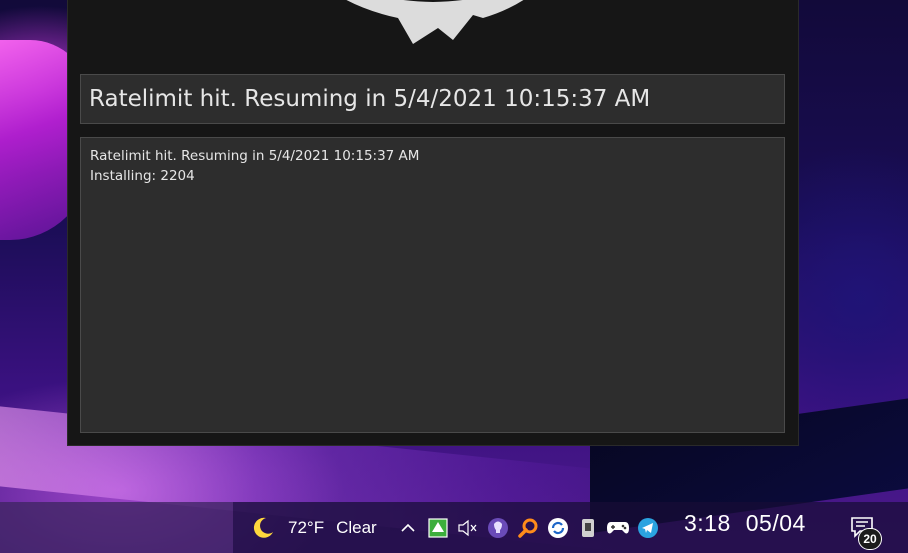 Image resolution: width=908 pixels, height=553 pixels. I want to click on telegram-icon, so click(648, 528).